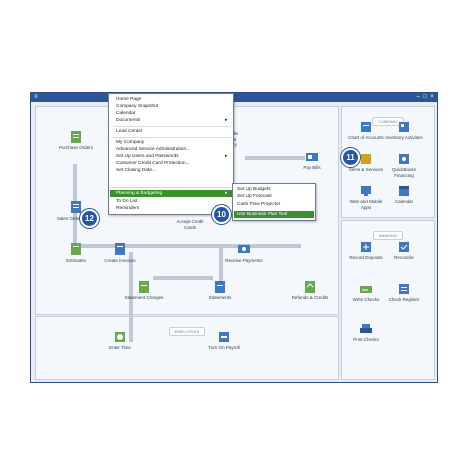 The width and height of the screenshot is (474, 474). What do you see at coordinates (366, 204) in the screenshot?
I see `web-mobile-apps-label: Web and Mobile Apps` at bounding box center [366, 204].